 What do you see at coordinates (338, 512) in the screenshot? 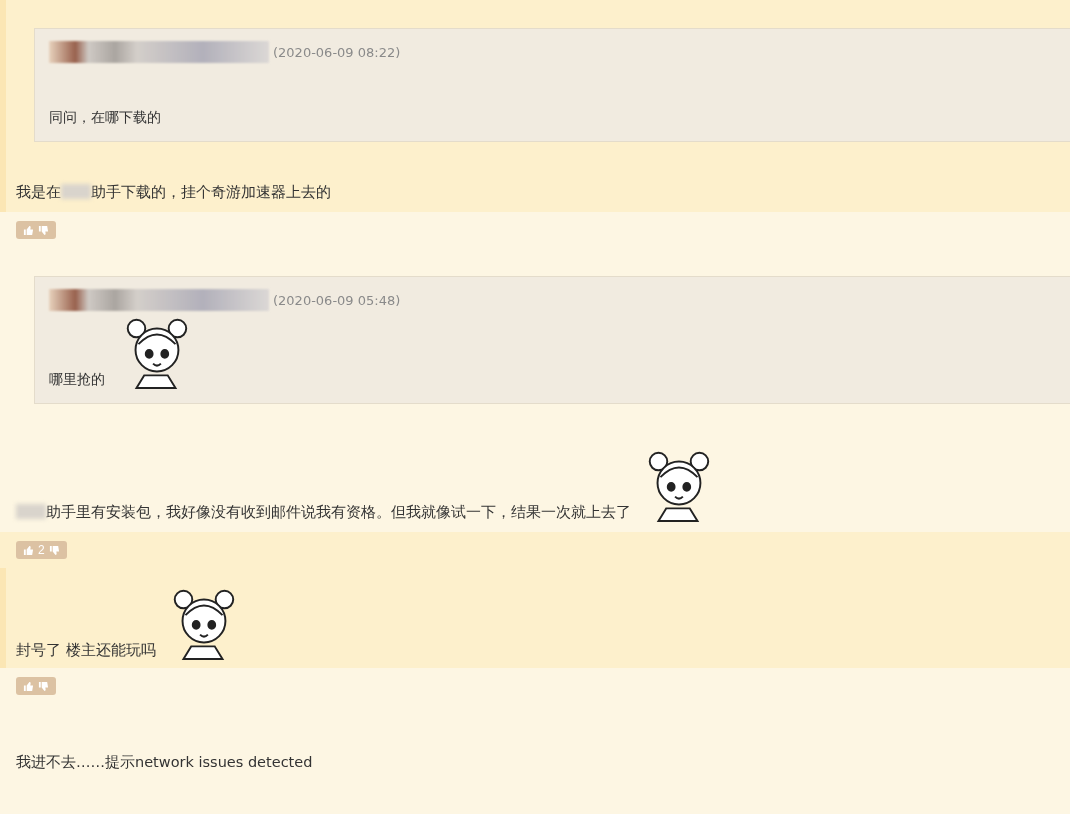
I see `comment-text: 助手里有安装包，我好像没有收到邮件说我有资格。但我就像试一下，结果一次就上去了` at bounding box center [338, 512].